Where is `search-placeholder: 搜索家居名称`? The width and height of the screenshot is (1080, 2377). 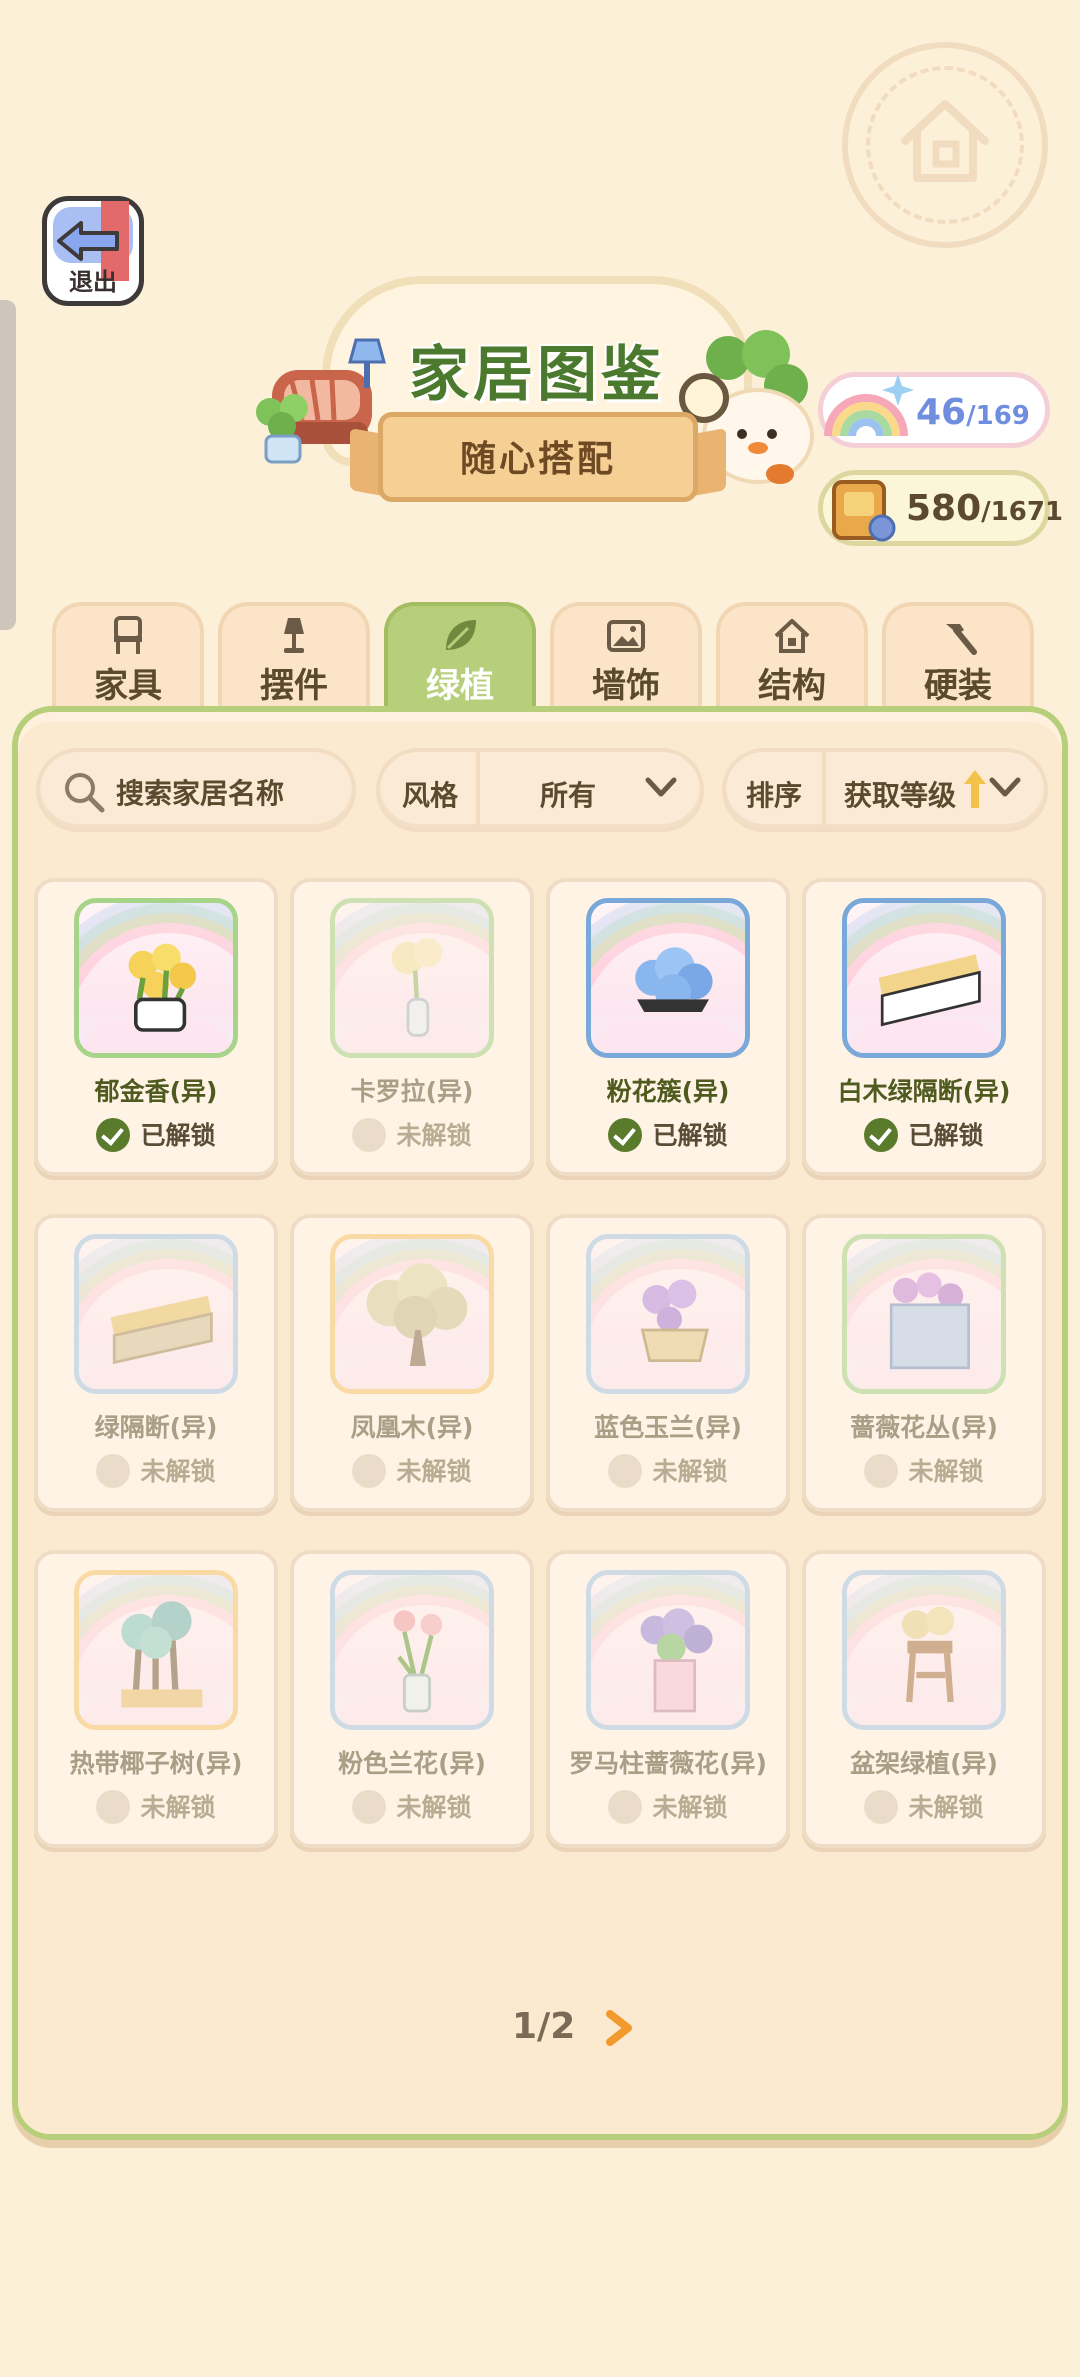
search-placeholder: 搜索家居名称 is located at coordinates (200, 793).